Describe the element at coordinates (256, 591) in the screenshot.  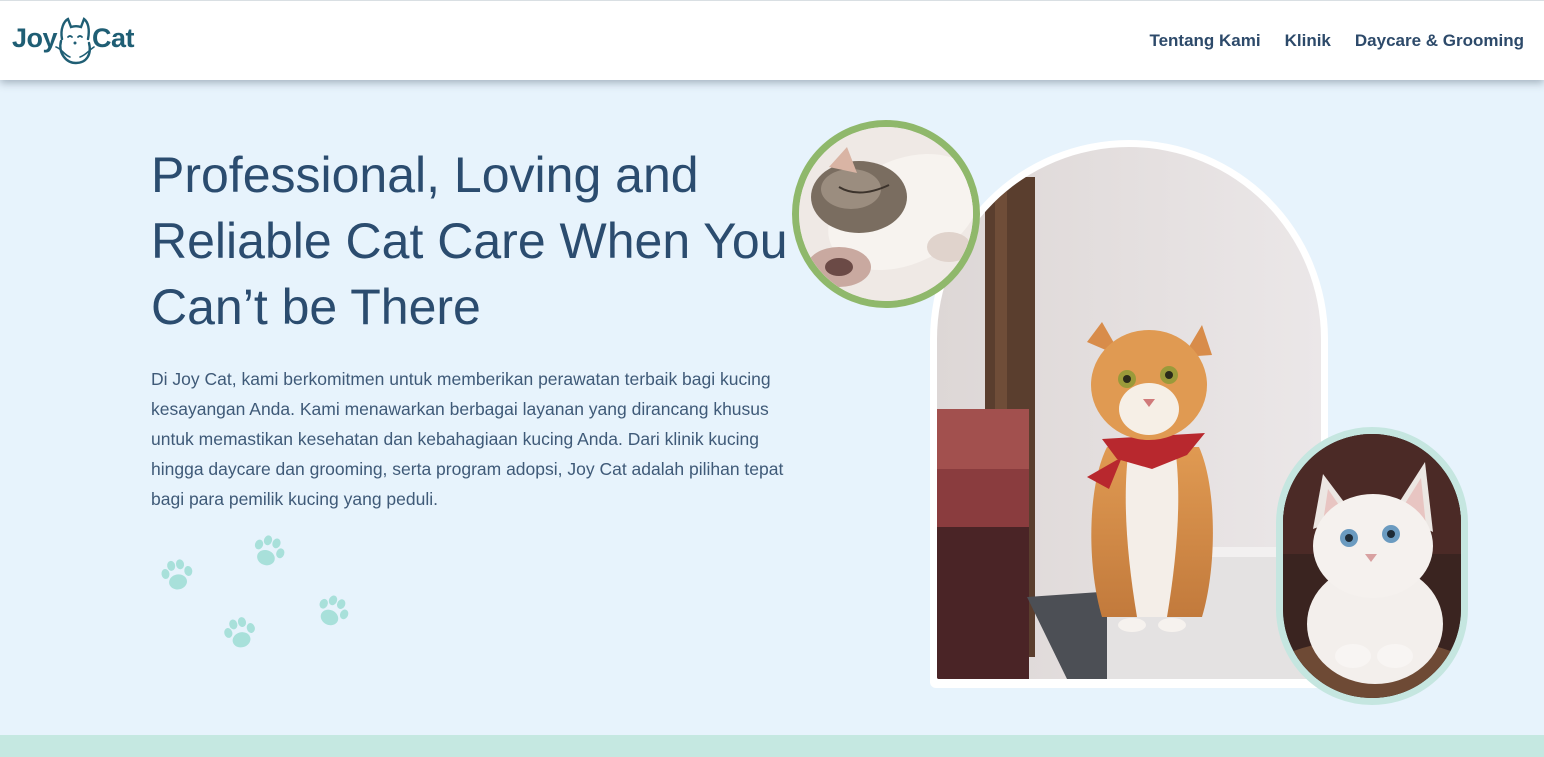
I see `paw-prints-decoration` at that location.